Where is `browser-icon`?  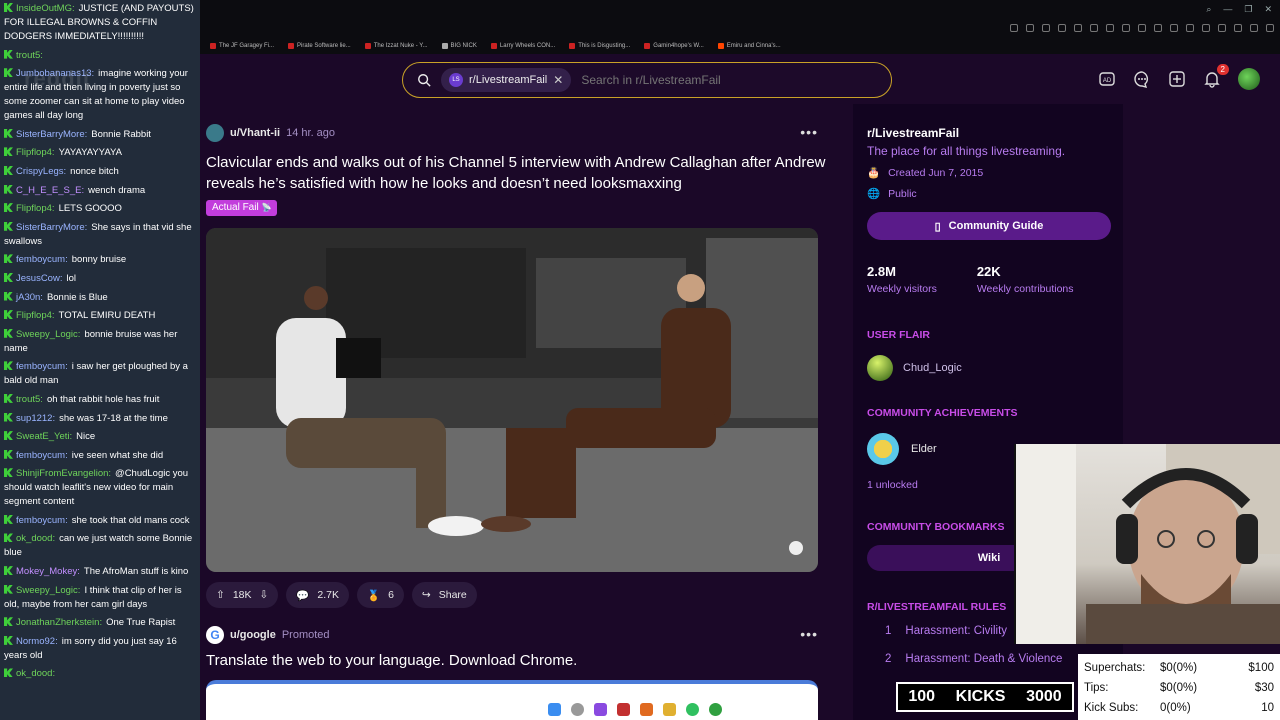
browser-icon is located at coordinates (646, 709).